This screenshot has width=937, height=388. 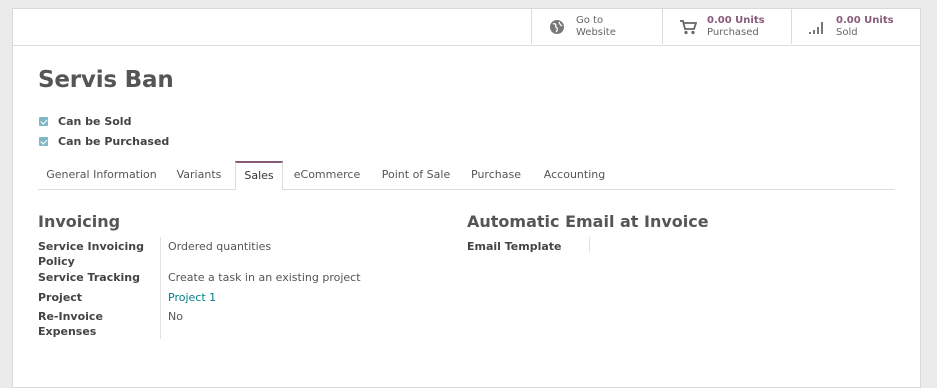 What do you see at coordinates (175, 316) in the screenshot?
I see `reinvoice-expenses-value: No` at bounding box center [175, 316].